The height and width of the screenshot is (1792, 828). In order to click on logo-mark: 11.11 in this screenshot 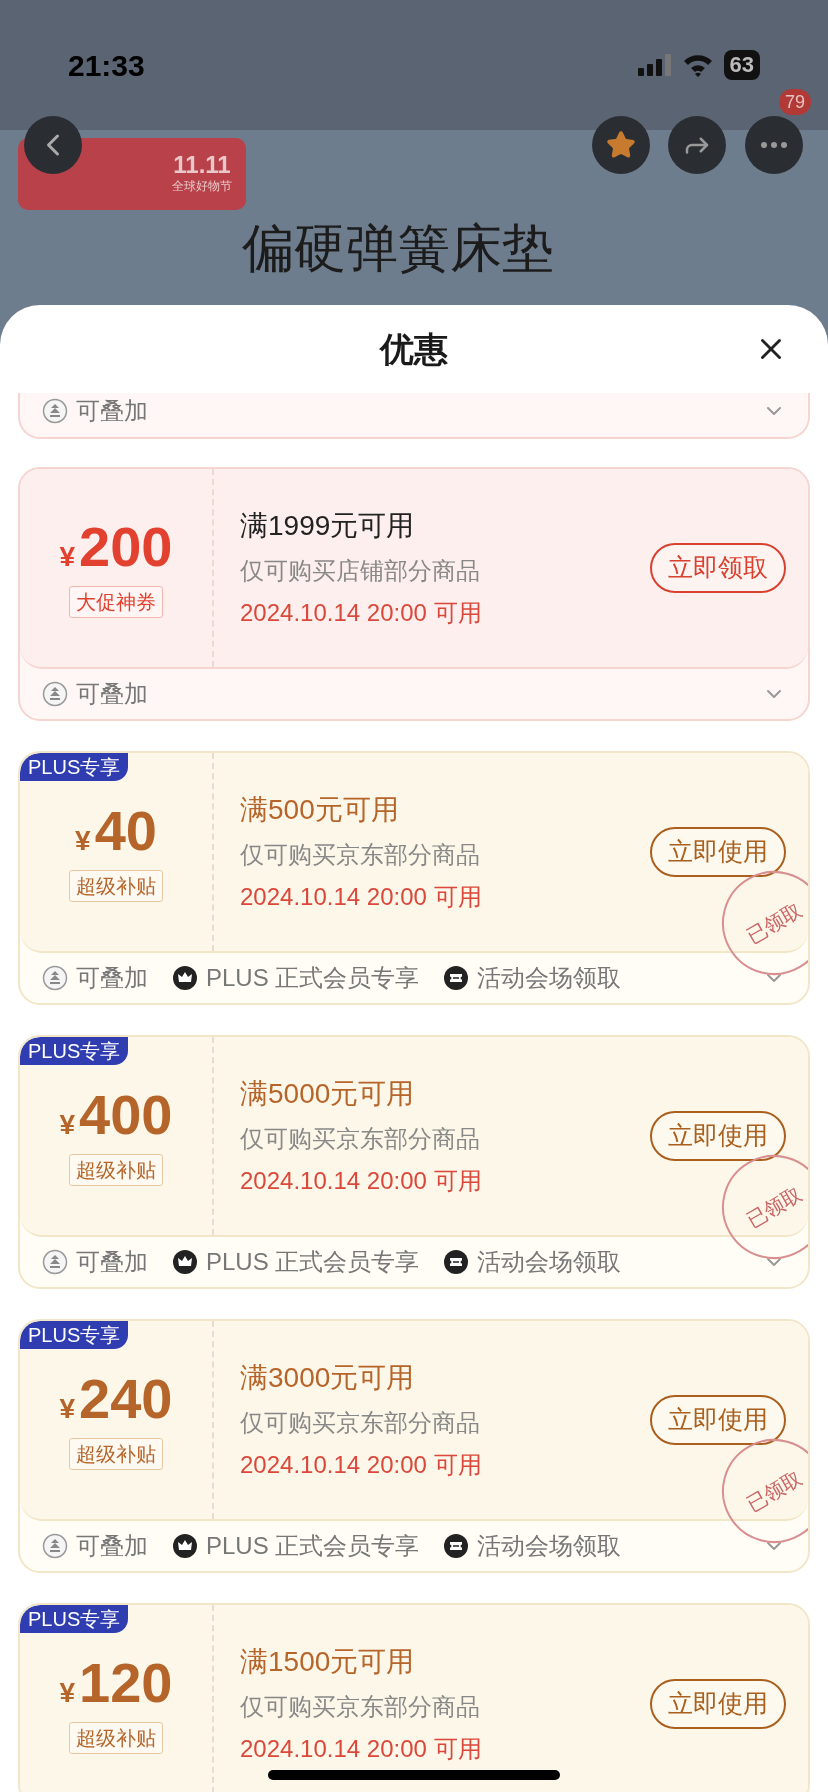, I will do `click(202, 165)`.